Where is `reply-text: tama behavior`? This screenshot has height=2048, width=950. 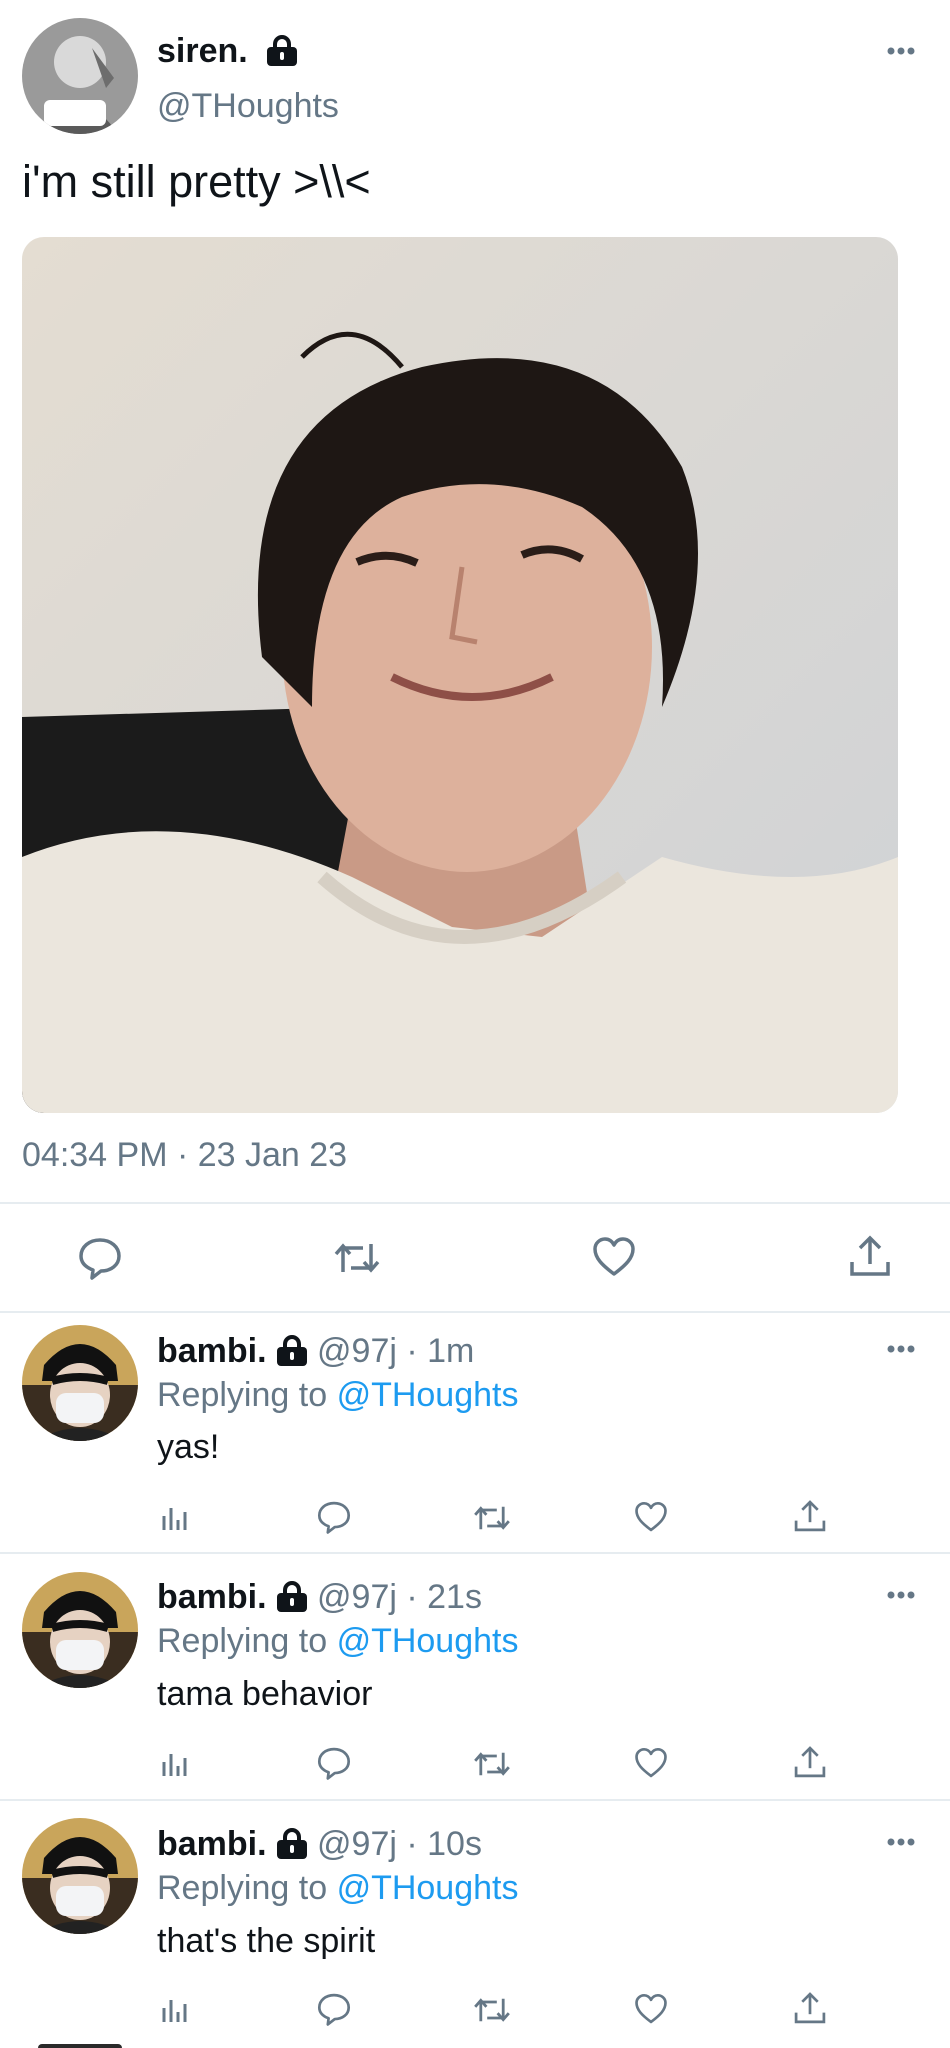
reply-text: tama behavior is located at coordinates (265, 1694).